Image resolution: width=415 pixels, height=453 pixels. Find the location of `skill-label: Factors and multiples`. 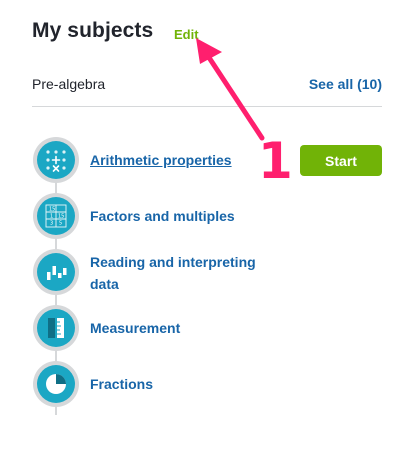

skill-label: Factors and multiples is located at coordinates (162, 216).